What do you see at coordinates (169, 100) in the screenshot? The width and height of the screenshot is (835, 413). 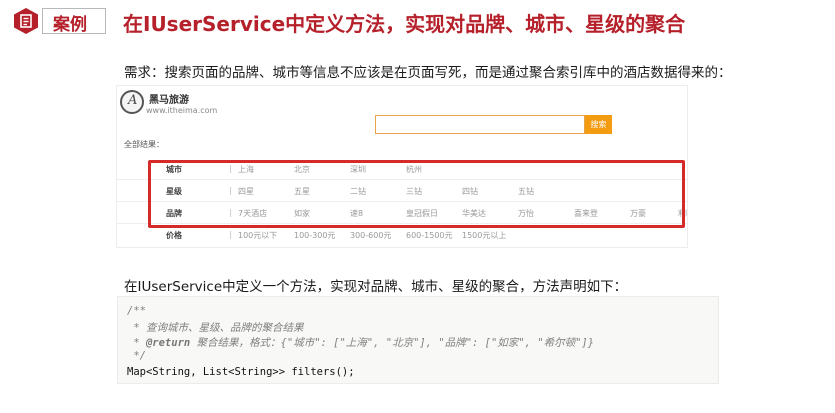 I see `brand-name: 黑马旅游` at bounding box center [169, 100].